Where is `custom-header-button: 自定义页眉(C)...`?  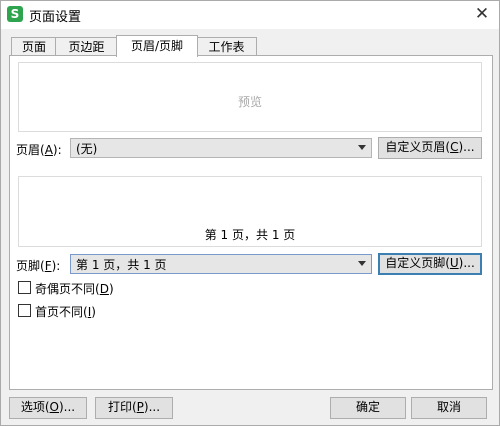 custom-header-button: 自定义页眉(C)... is located at coordinates (430, 148).